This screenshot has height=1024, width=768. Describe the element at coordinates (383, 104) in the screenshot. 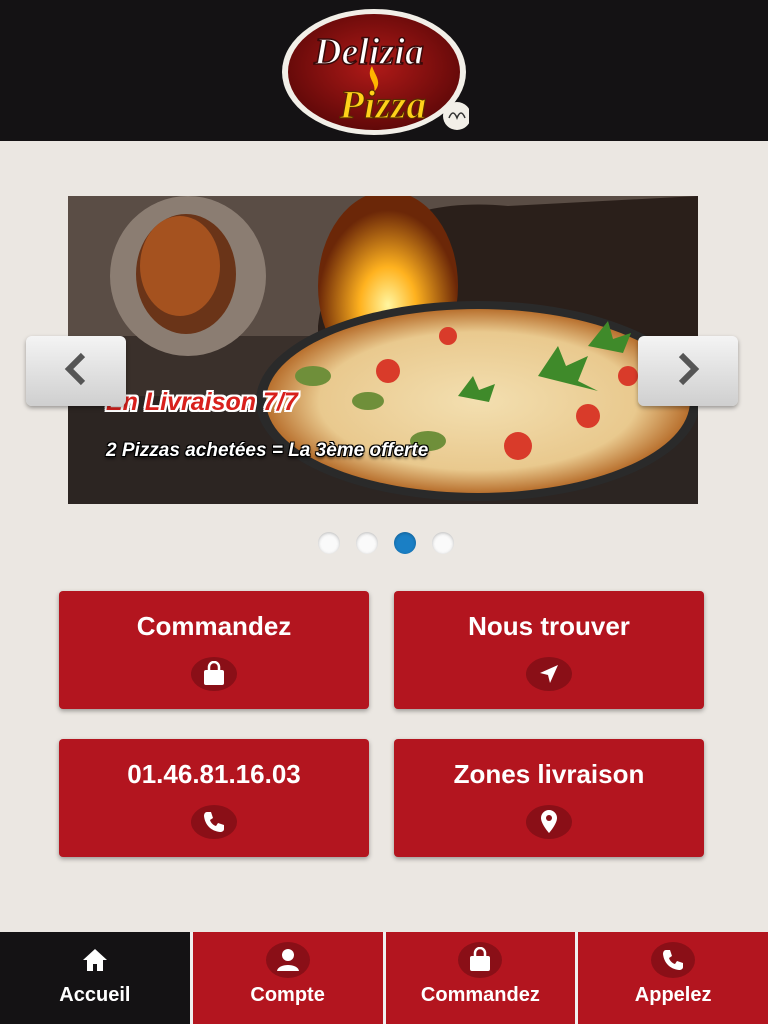

I see `svg-text: Pizza` at that location.